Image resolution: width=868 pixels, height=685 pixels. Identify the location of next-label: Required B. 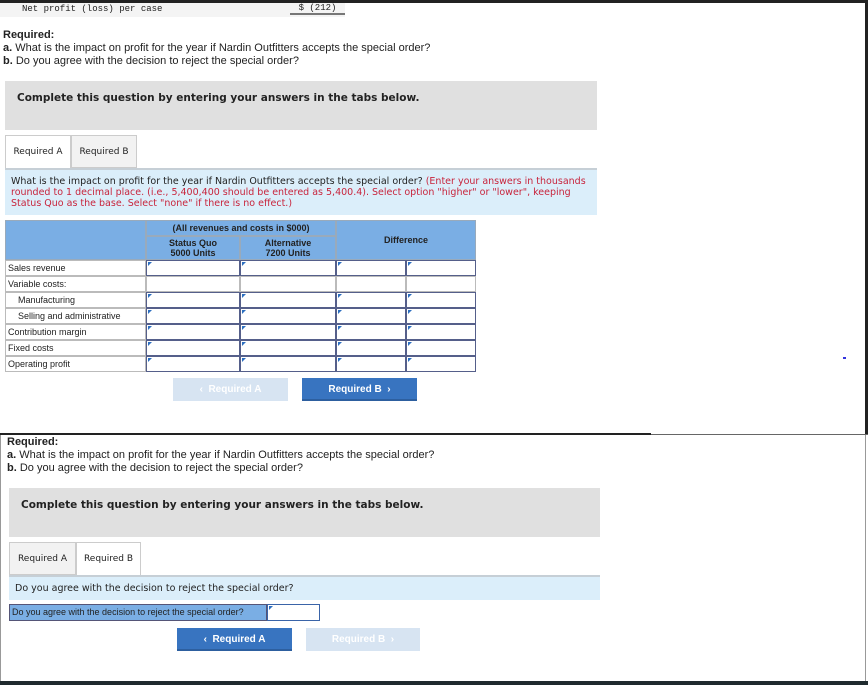
(355, 389).